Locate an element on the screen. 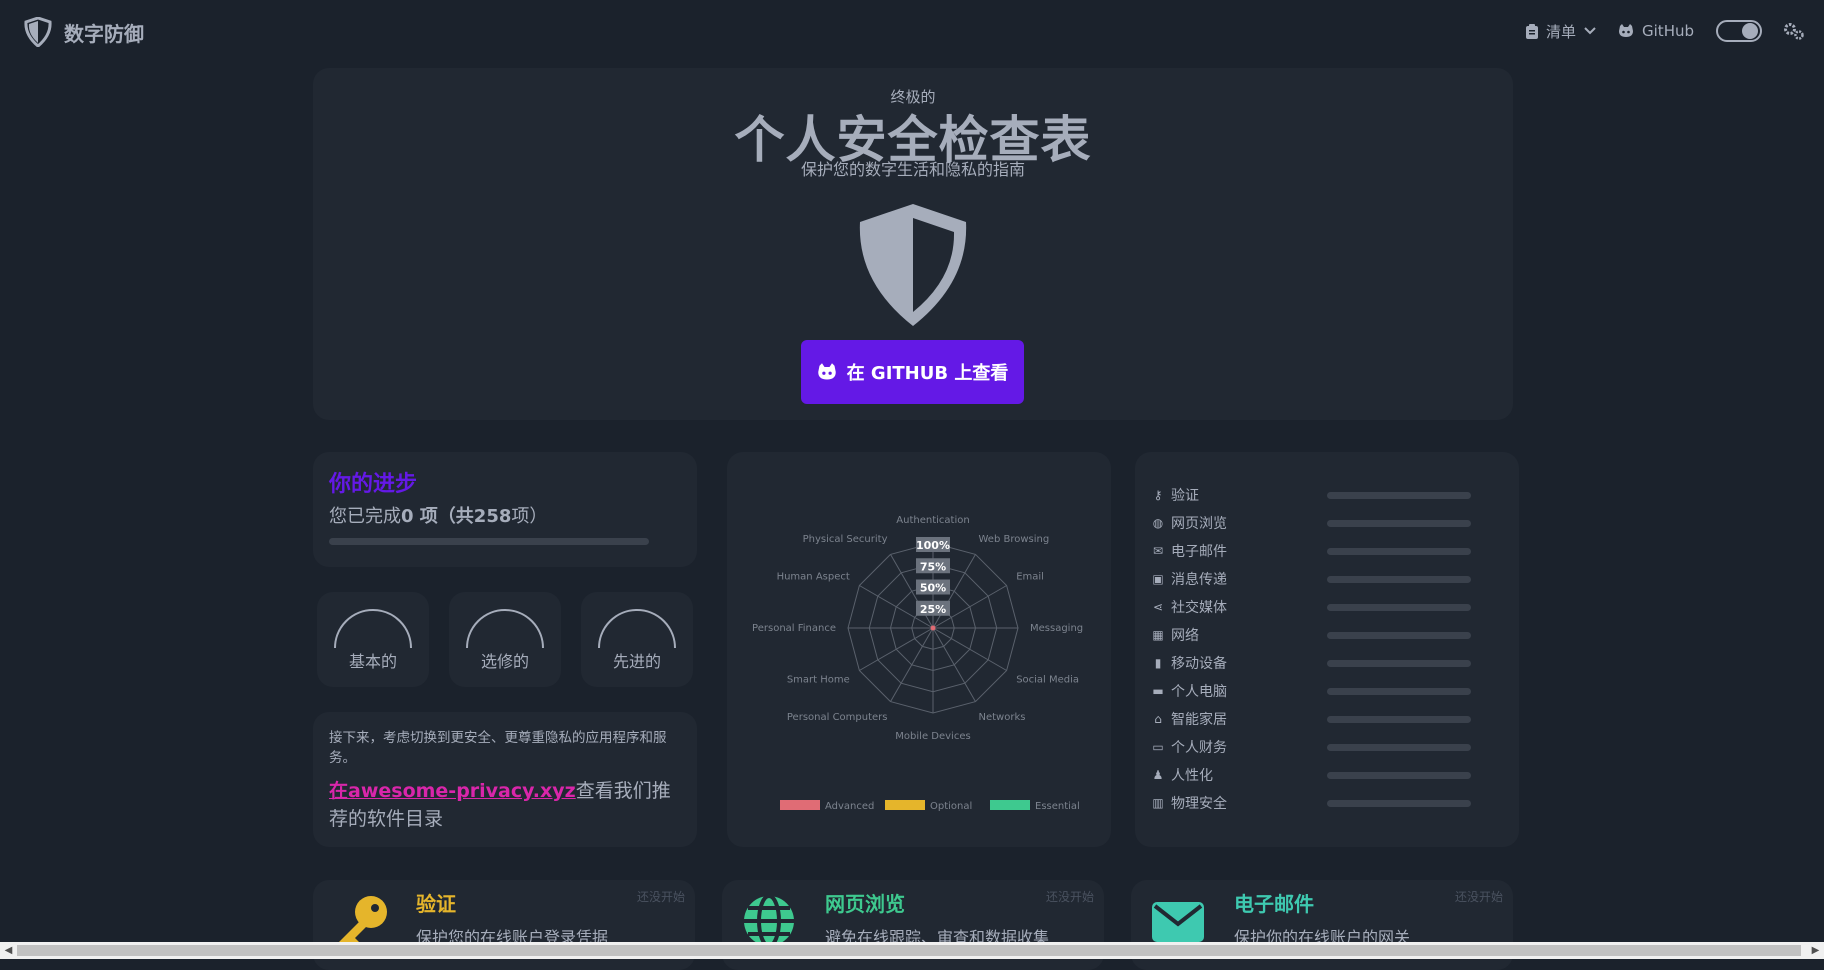  checklist-label: 清单 is located at coordinates (1561, 31).